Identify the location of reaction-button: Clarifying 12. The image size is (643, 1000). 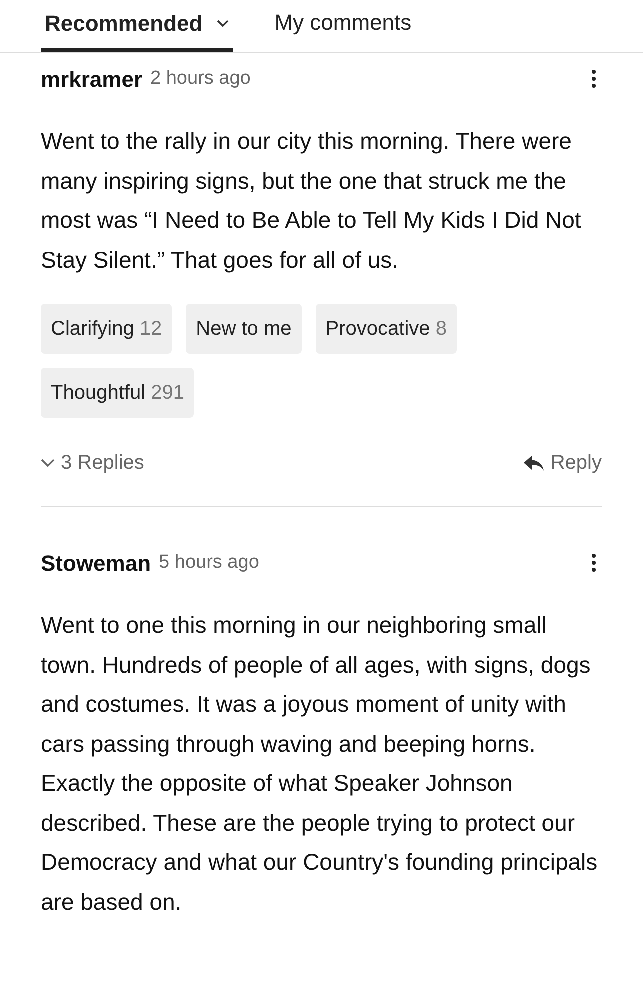
(106, 329).